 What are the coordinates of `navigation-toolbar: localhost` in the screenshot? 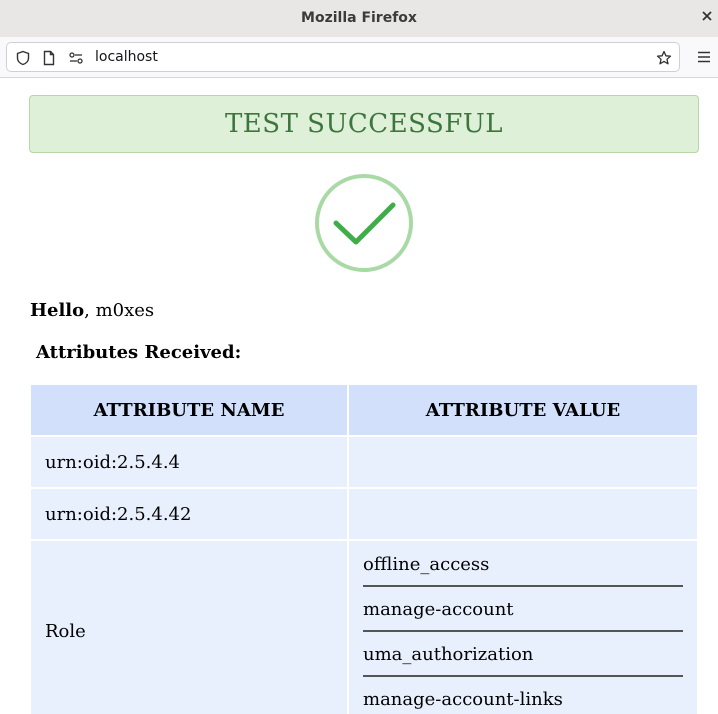 It's located at (359, 57).